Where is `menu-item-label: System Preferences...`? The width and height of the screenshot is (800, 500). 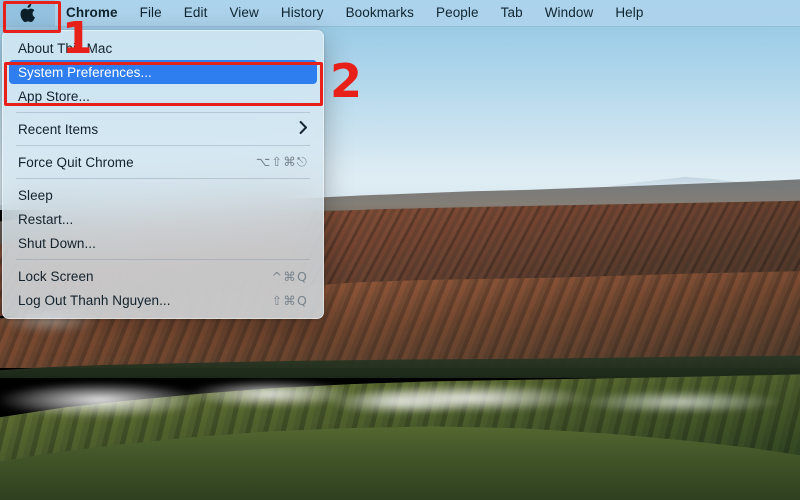
menu-item-label: System Preferences... is located at coordinates (85, 72).